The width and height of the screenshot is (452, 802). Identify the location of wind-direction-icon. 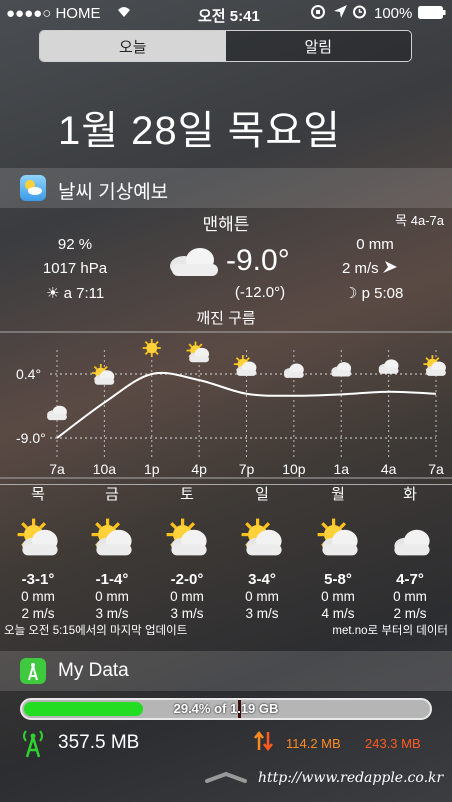
(389, 268).